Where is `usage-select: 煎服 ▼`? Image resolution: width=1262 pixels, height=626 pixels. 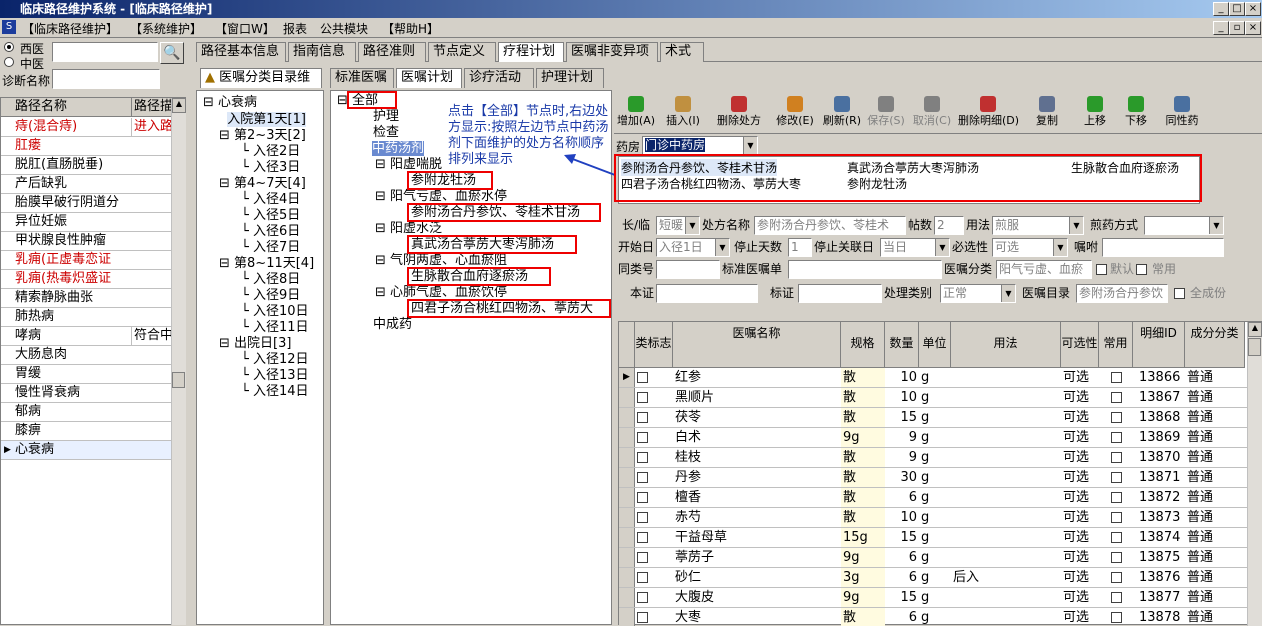 usage-select: 煎服 ▼ is located at coordinates (1038, 225).